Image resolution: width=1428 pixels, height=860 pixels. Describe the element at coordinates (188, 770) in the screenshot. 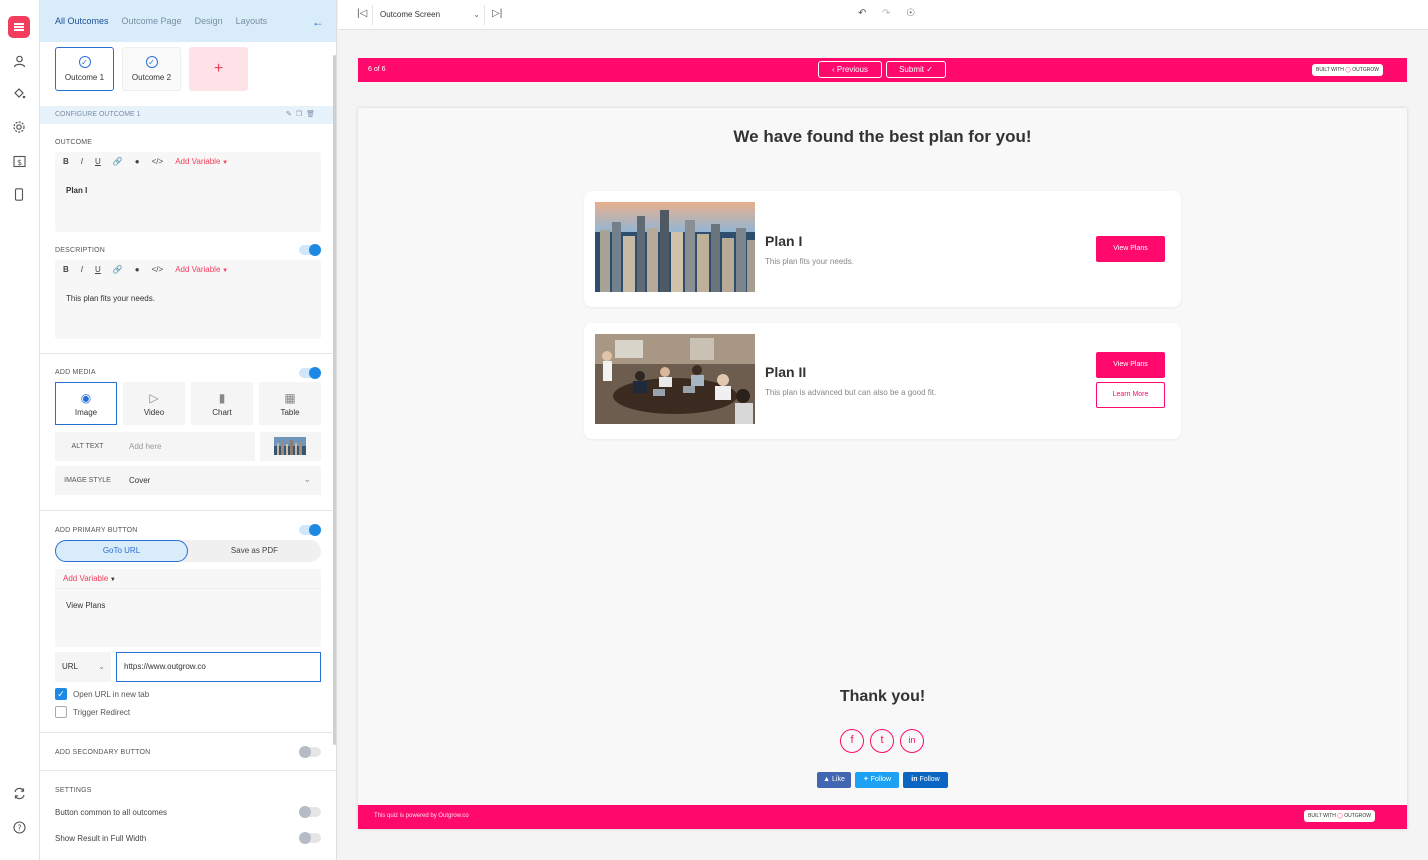

I see `divider` at that location.